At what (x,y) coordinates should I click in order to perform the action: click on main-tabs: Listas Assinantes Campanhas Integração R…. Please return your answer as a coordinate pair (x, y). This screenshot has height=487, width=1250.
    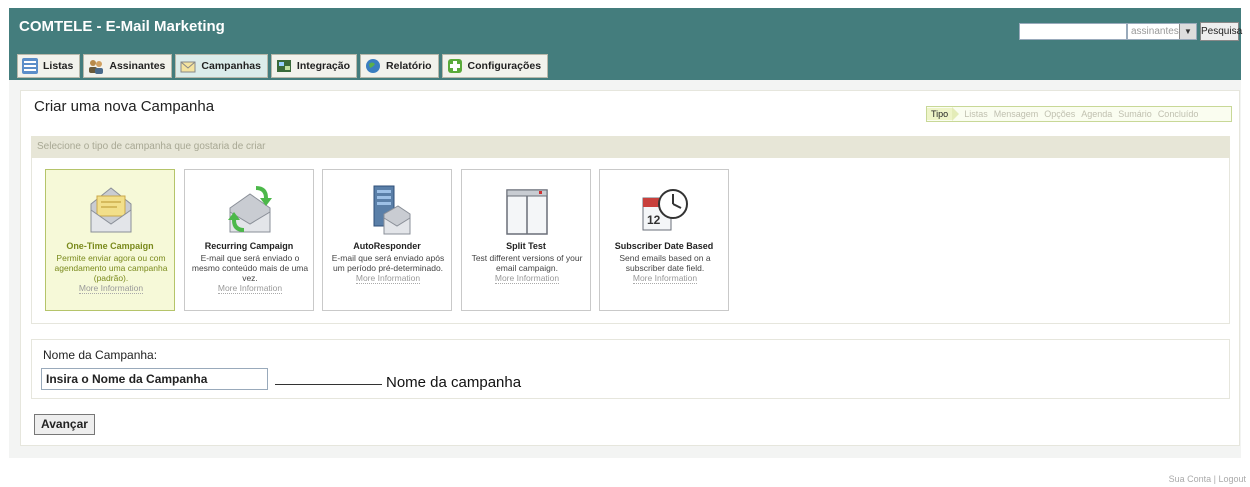
    Looking at the image, I should click on (283, 67).